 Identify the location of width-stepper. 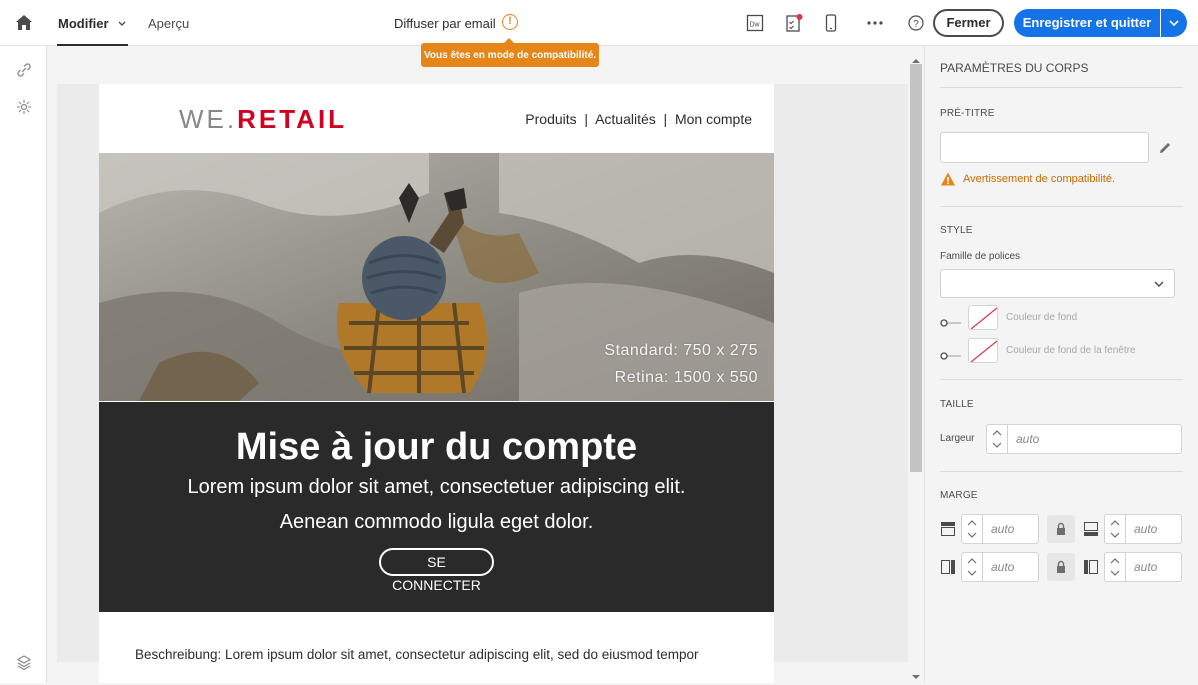
(997, 439).